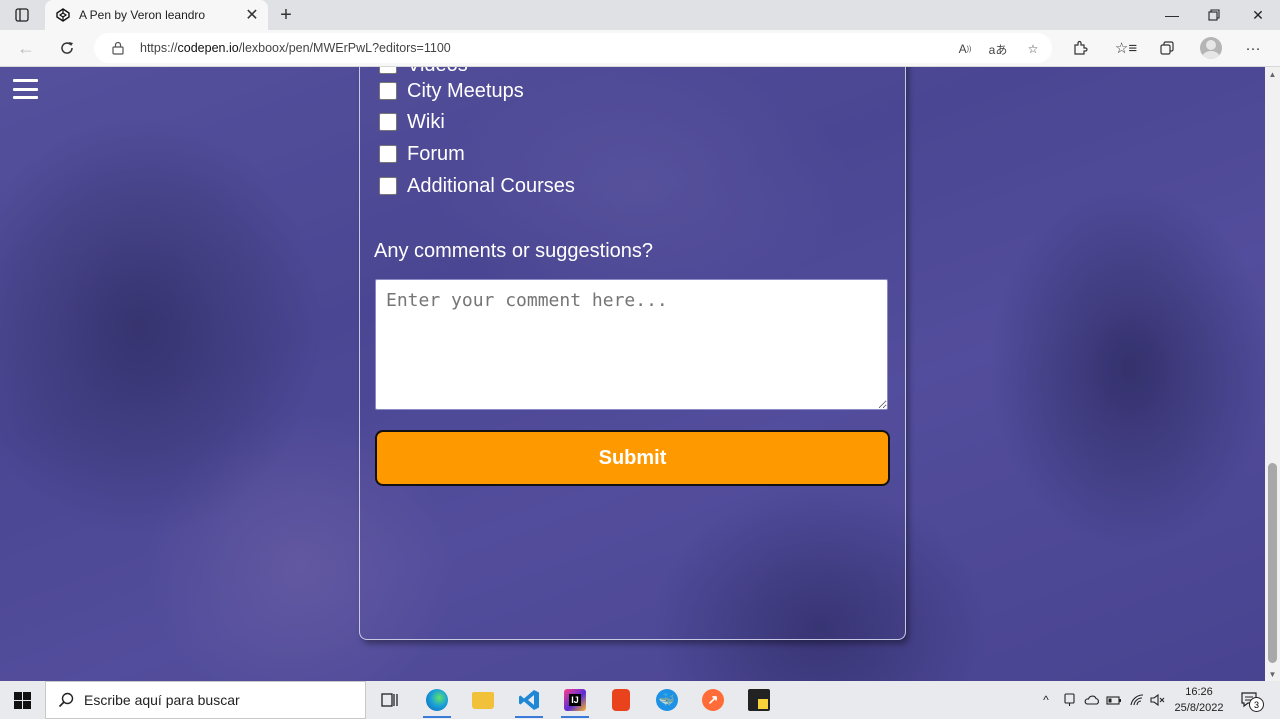 This screenshot has width=1280, height=719. Describe the element at coordinates (1069, 700) in the screenshot. I see `meet-now-icon` at that location.